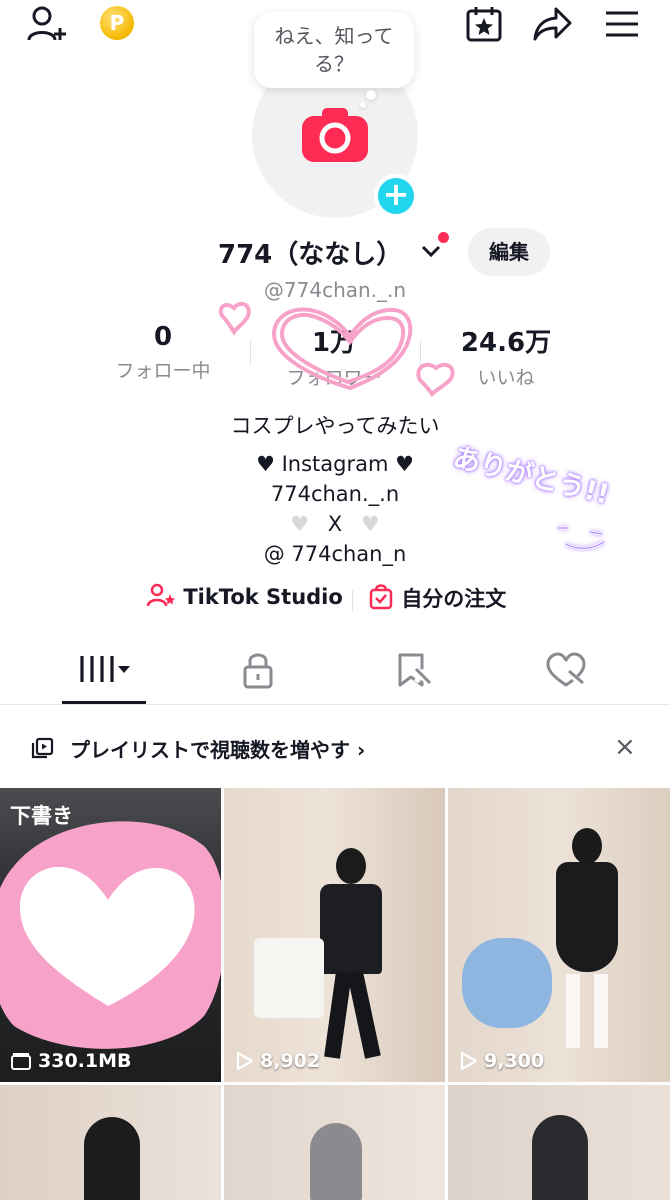  I want to click on folder-icon, so click(21, 1061).